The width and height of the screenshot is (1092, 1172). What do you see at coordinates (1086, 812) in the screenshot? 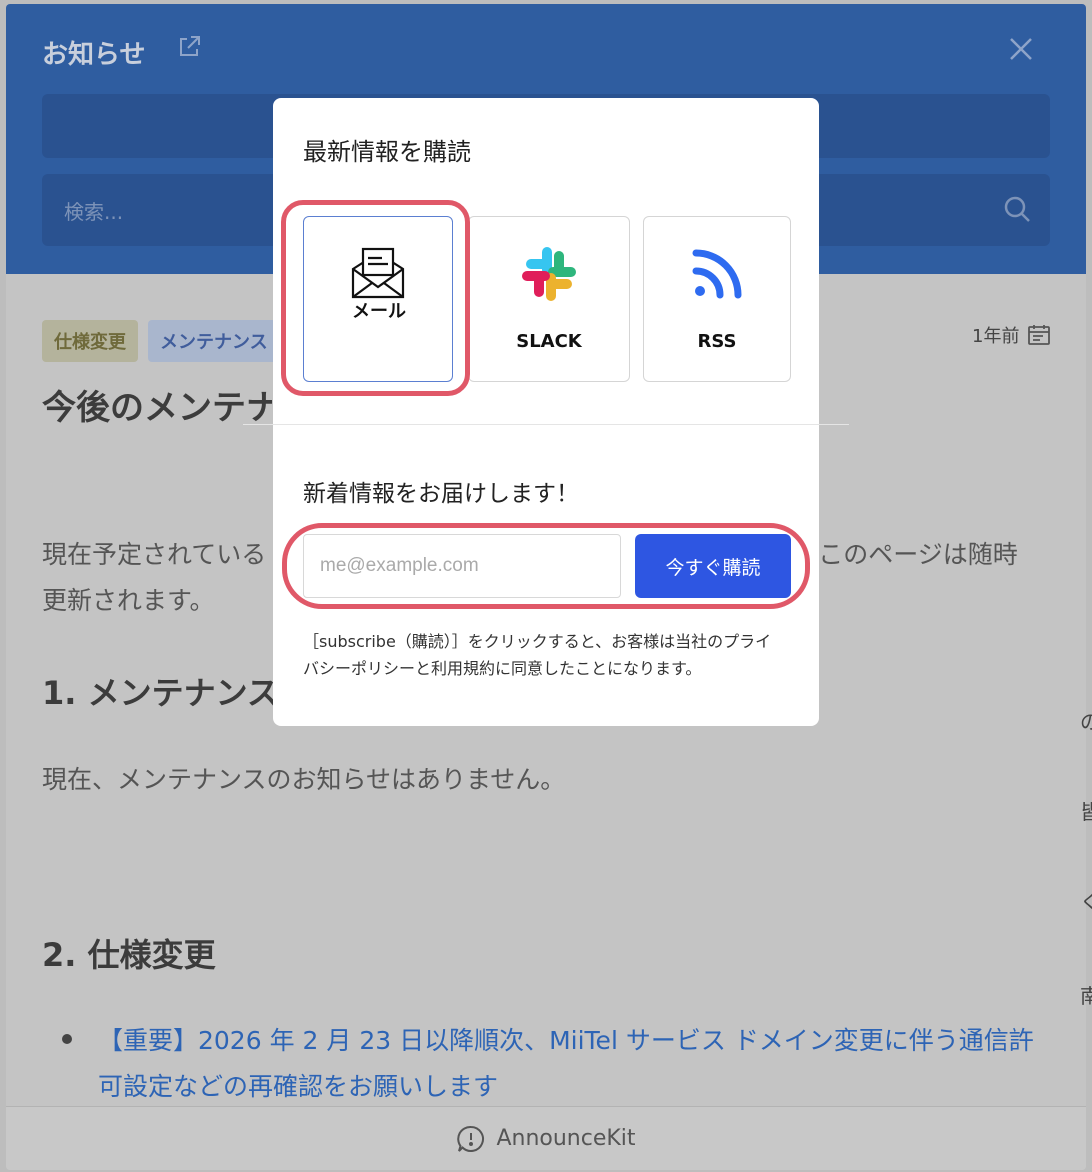
I see `edge-text-fragment: 皆` at bounding box center [1086, 812].